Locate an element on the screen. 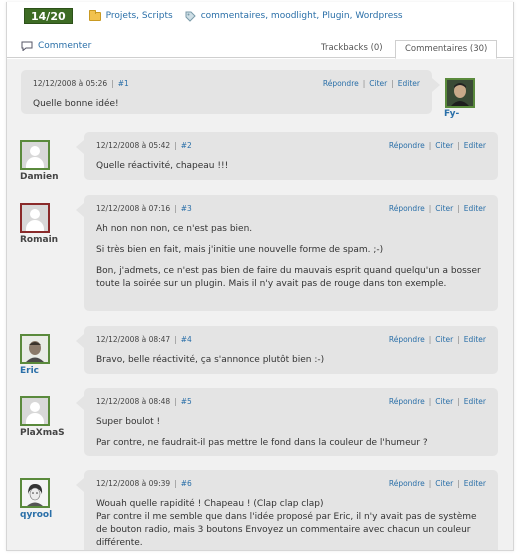 The image size is (520, 554). comment-permalink: #2 is located at coordinates (186, 145).